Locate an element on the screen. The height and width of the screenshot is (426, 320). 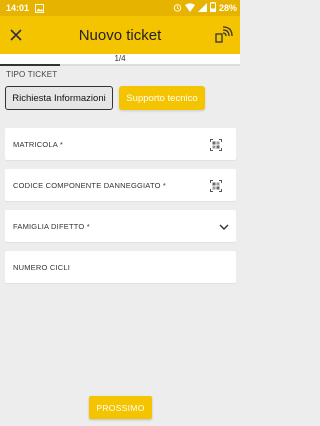
battery-icon is located at coordinates (212, 8).